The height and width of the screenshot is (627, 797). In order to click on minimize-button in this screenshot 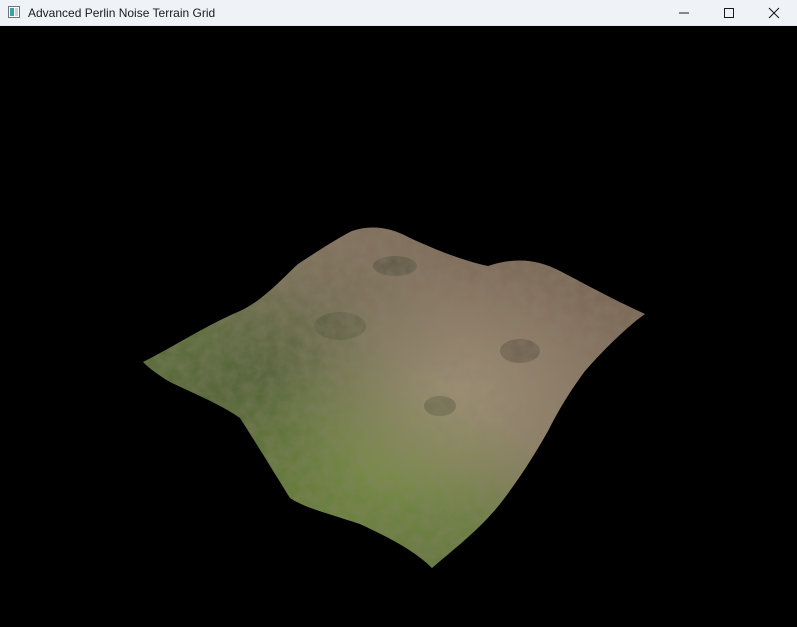, I will do `click(683, 12)`.